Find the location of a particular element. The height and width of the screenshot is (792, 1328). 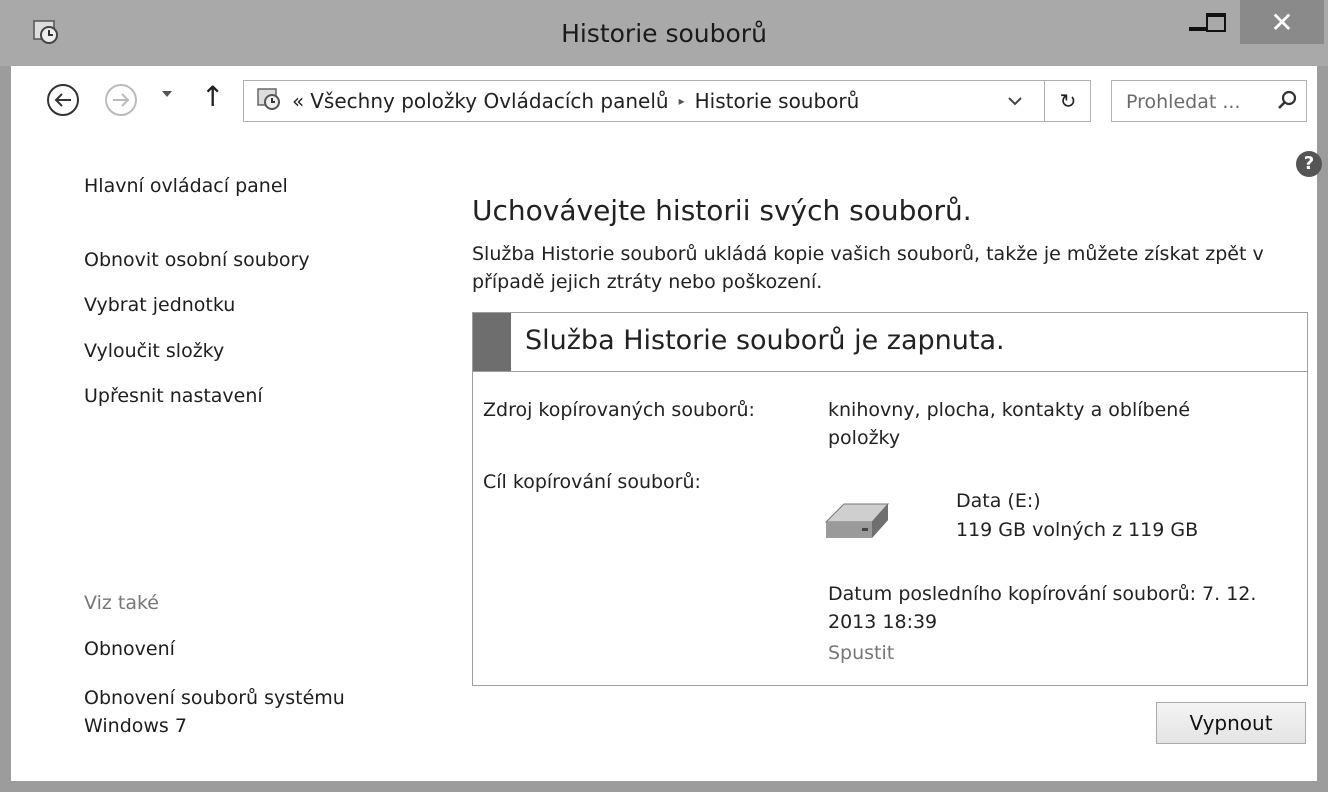

title-bar: Historie souborů ✕ is located at coordinates (664, 33).